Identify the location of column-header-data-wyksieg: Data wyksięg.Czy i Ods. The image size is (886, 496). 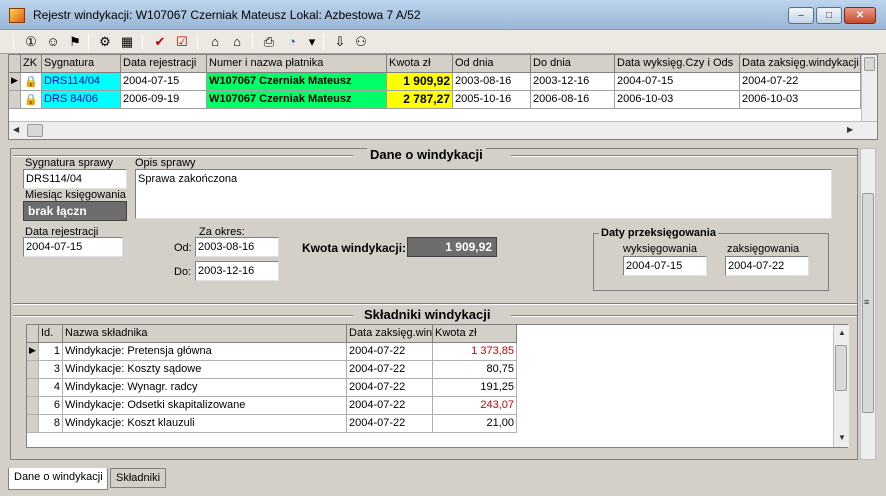
(677, 64).